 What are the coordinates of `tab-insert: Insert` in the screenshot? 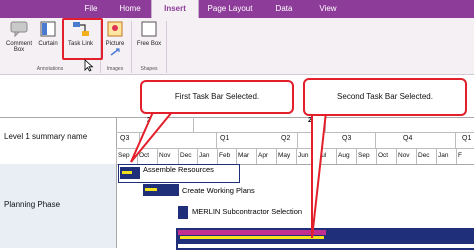 It's located at (175, 9).